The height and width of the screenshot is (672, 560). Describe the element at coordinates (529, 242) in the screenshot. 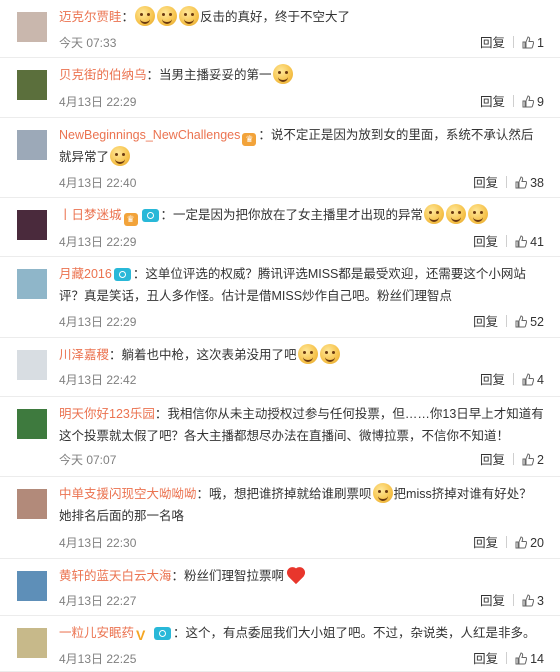

I see `like-button: 41` at that location.